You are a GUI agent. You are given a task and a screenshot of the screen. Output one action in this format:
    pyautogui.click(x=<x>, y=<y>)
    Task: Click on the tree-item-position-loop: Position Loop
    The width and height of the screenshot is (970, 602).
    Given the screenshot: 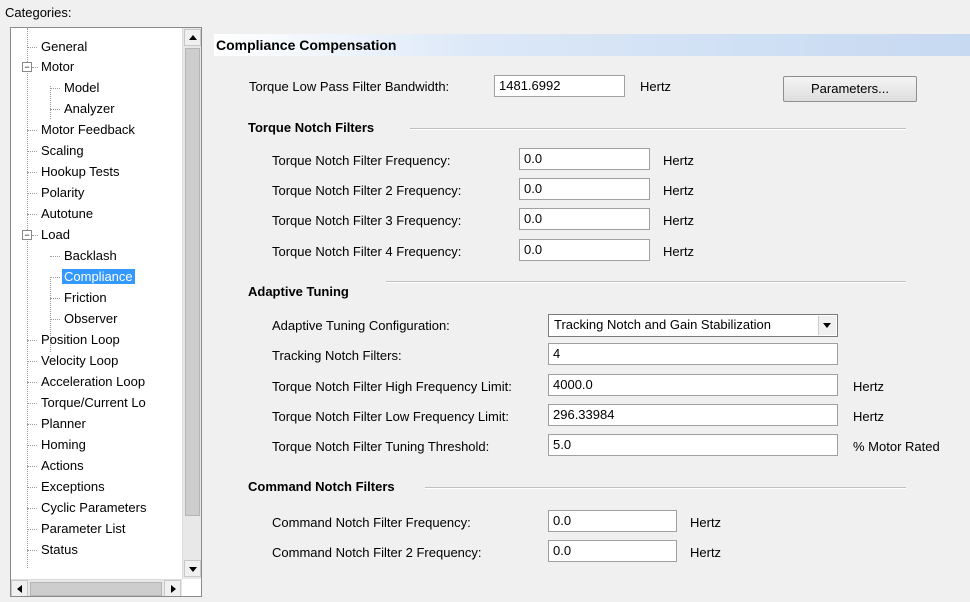 What is the action you would take?
    pyautogui.click(x=74, y=340)
    